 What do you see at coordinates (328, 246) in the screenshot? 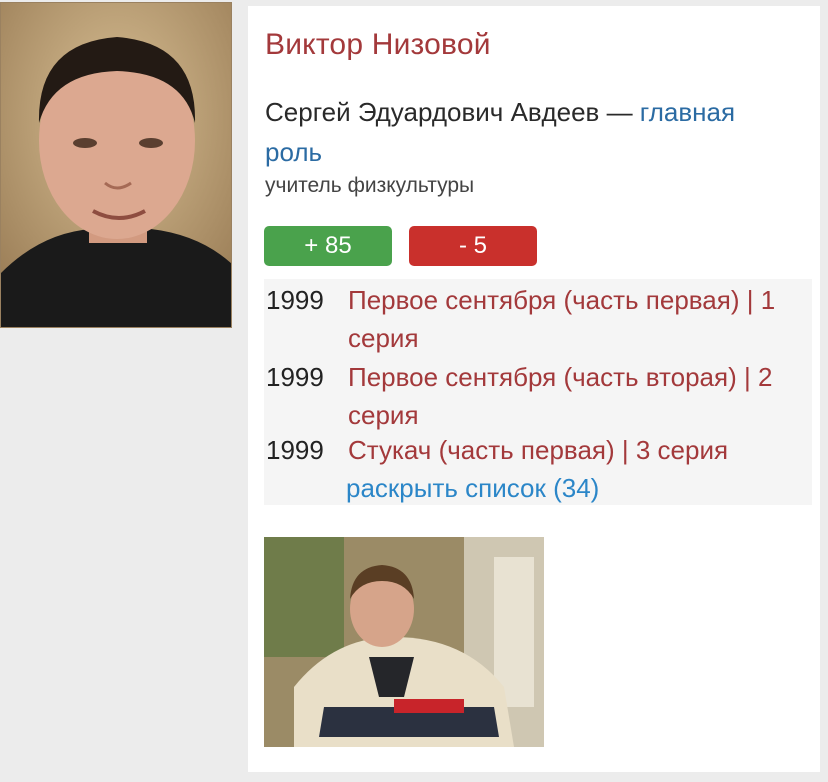
I see `vote-up-button: + 85` at bounding box center [328, 246].